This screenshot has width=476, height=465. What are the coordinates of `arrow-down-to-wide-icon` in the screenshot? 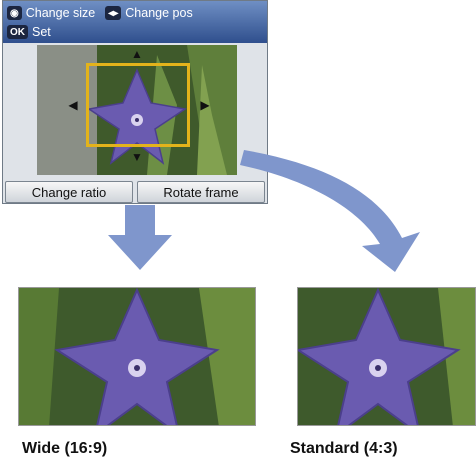 It's located at (140, 237).